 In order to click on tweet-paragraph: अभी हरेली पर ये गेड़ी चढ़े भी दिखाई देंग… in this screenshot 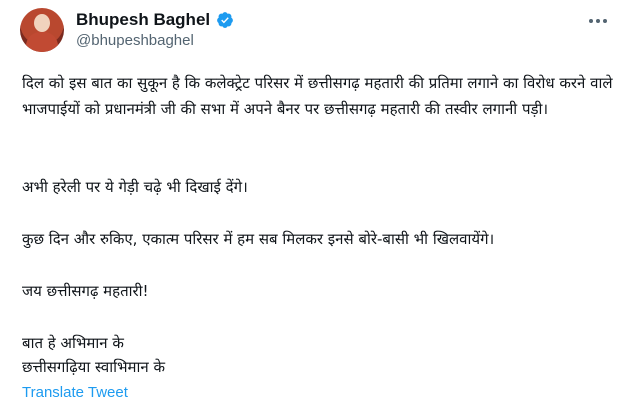, I will do `click(135, 187)`.